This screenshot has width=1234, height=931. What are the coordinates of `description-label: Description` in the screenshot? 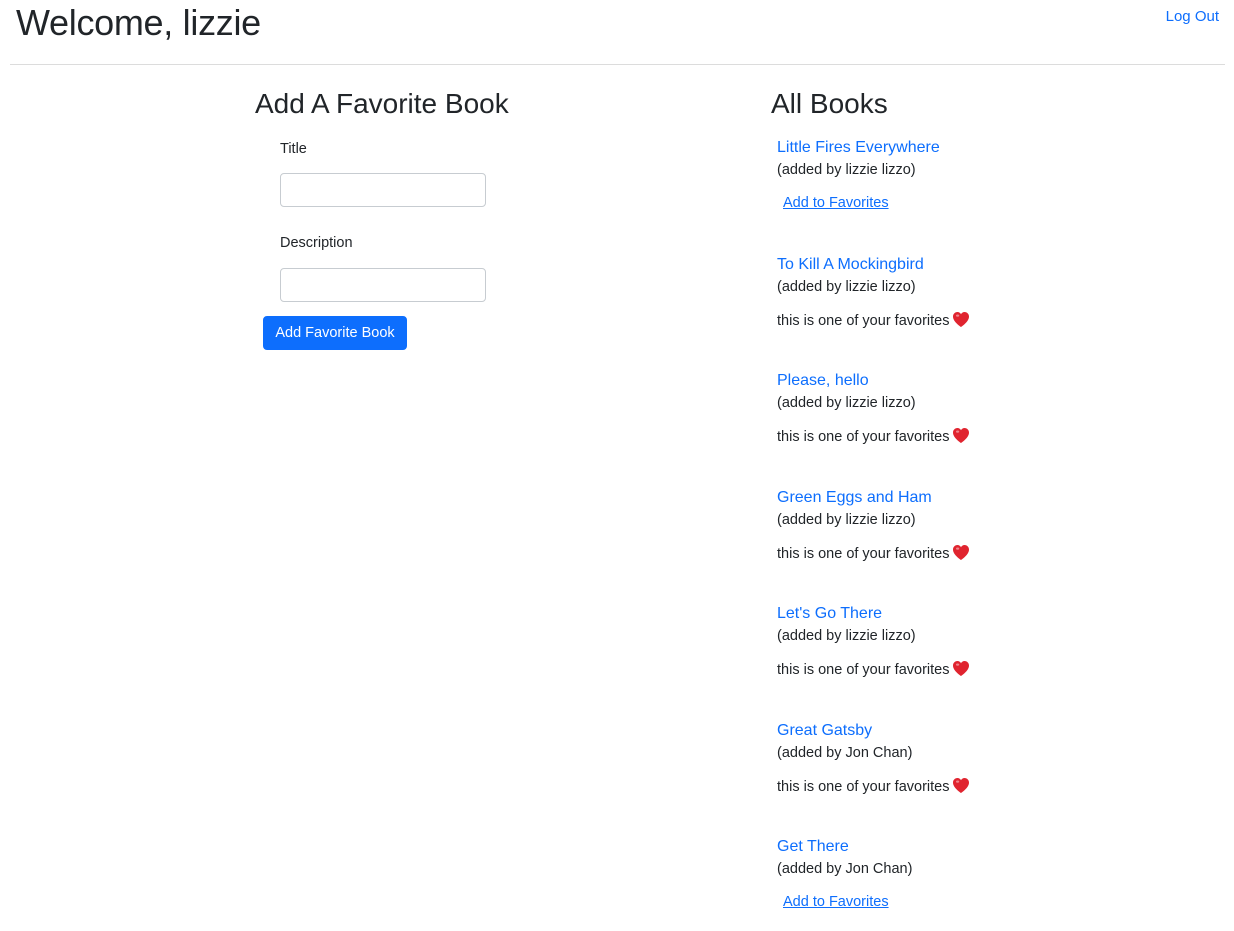 It's located at (316, 243).